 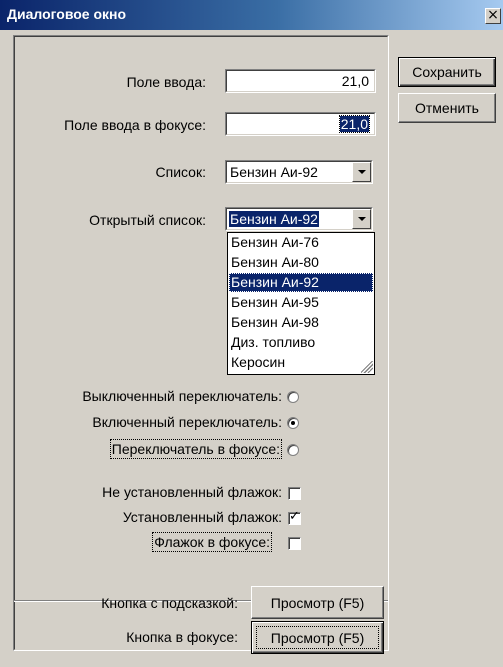 What do you see at coordinates (300, 124) in the screenshot?
I see `number-input-focused: 21,0` at bounding box center [300, 124].